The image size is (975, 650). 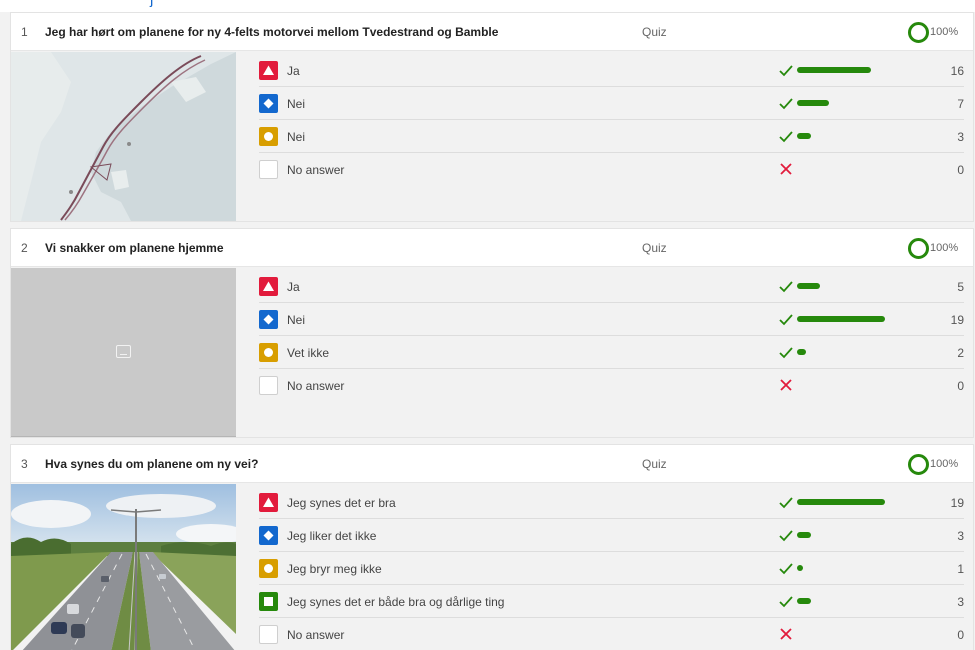 I want to click on answer-count: 5, so click(x=960, y=287).